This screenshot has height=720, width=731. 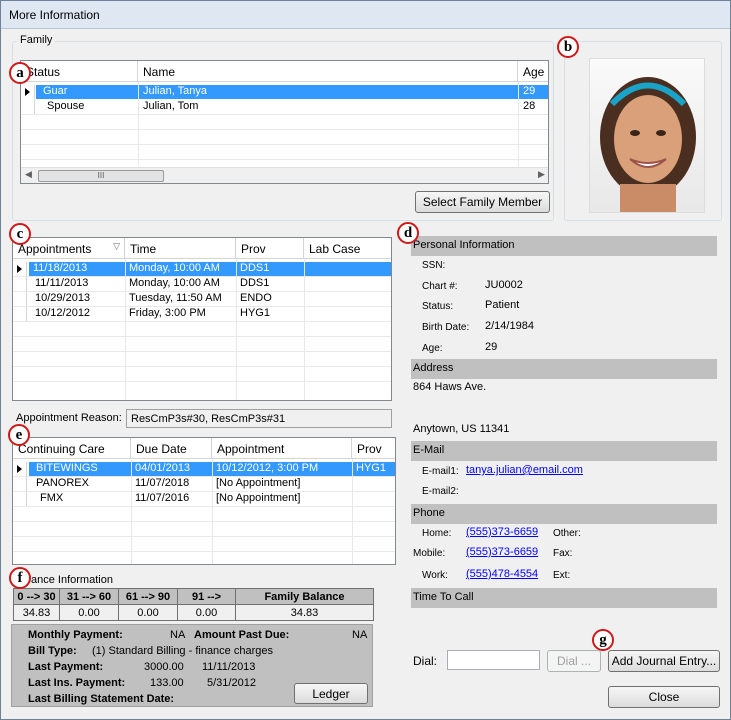 What do you see at coordinates (162, 498) in the screenshot?
I see `recall-due-cell: 11/07/2016` at bounding box center [162, 498].